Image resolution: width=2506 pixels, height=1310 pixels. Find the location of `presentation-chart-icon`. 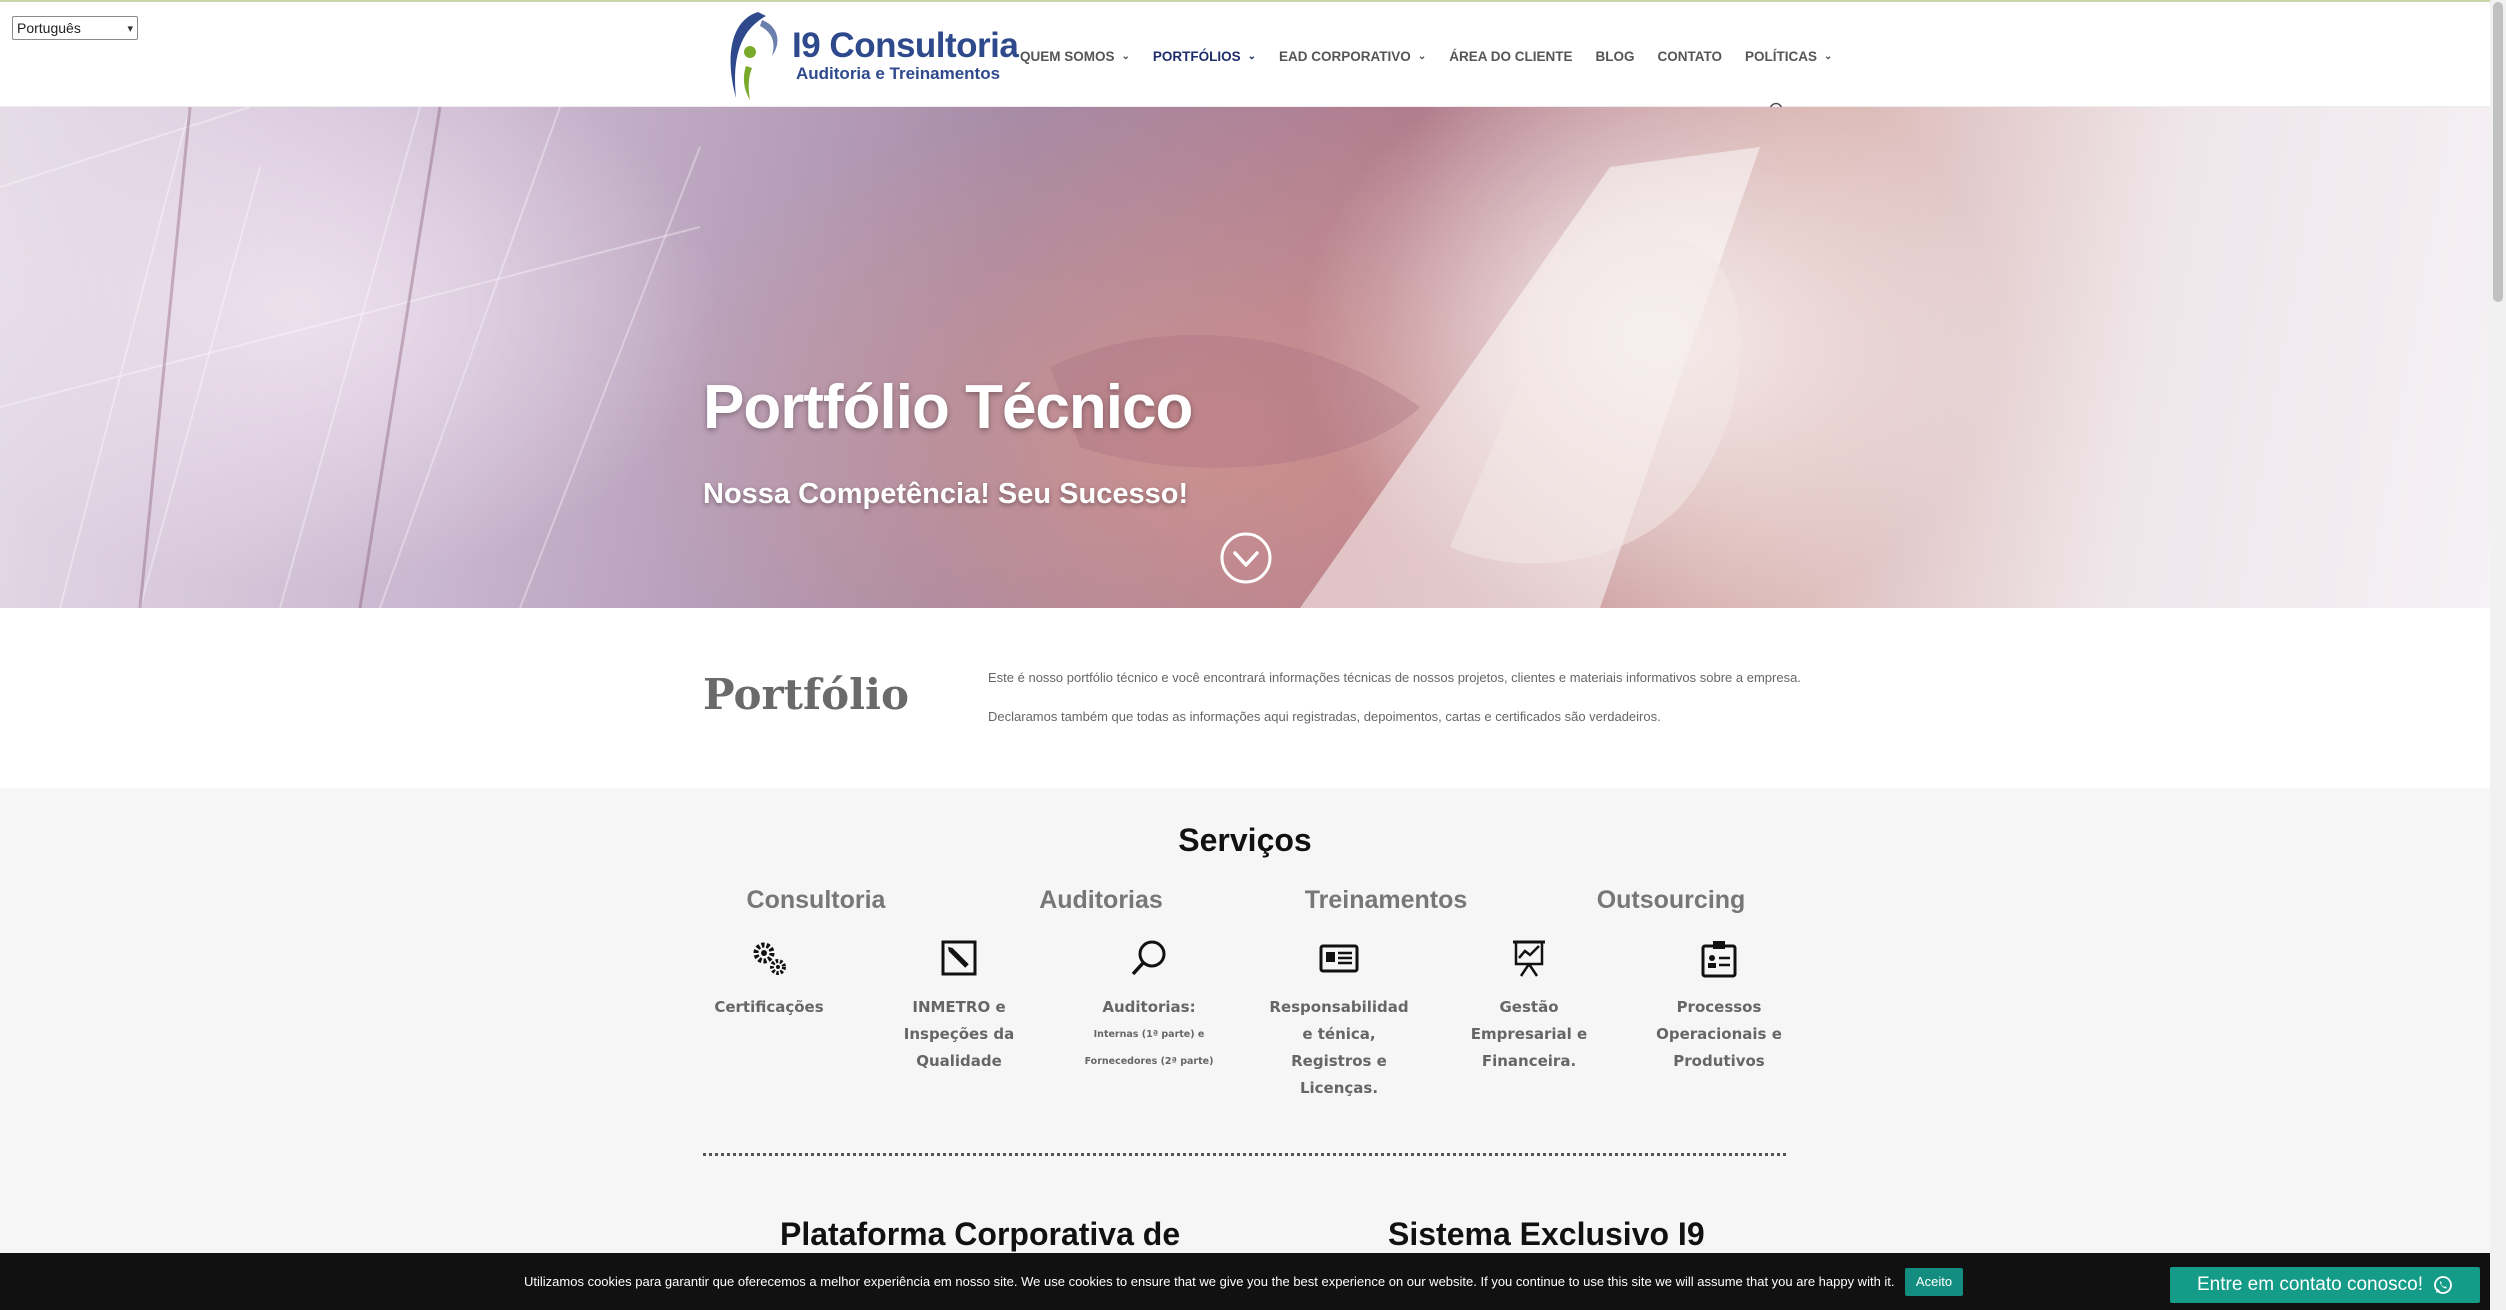

presentation-chart-icon is located at coordinates (1529, 958).